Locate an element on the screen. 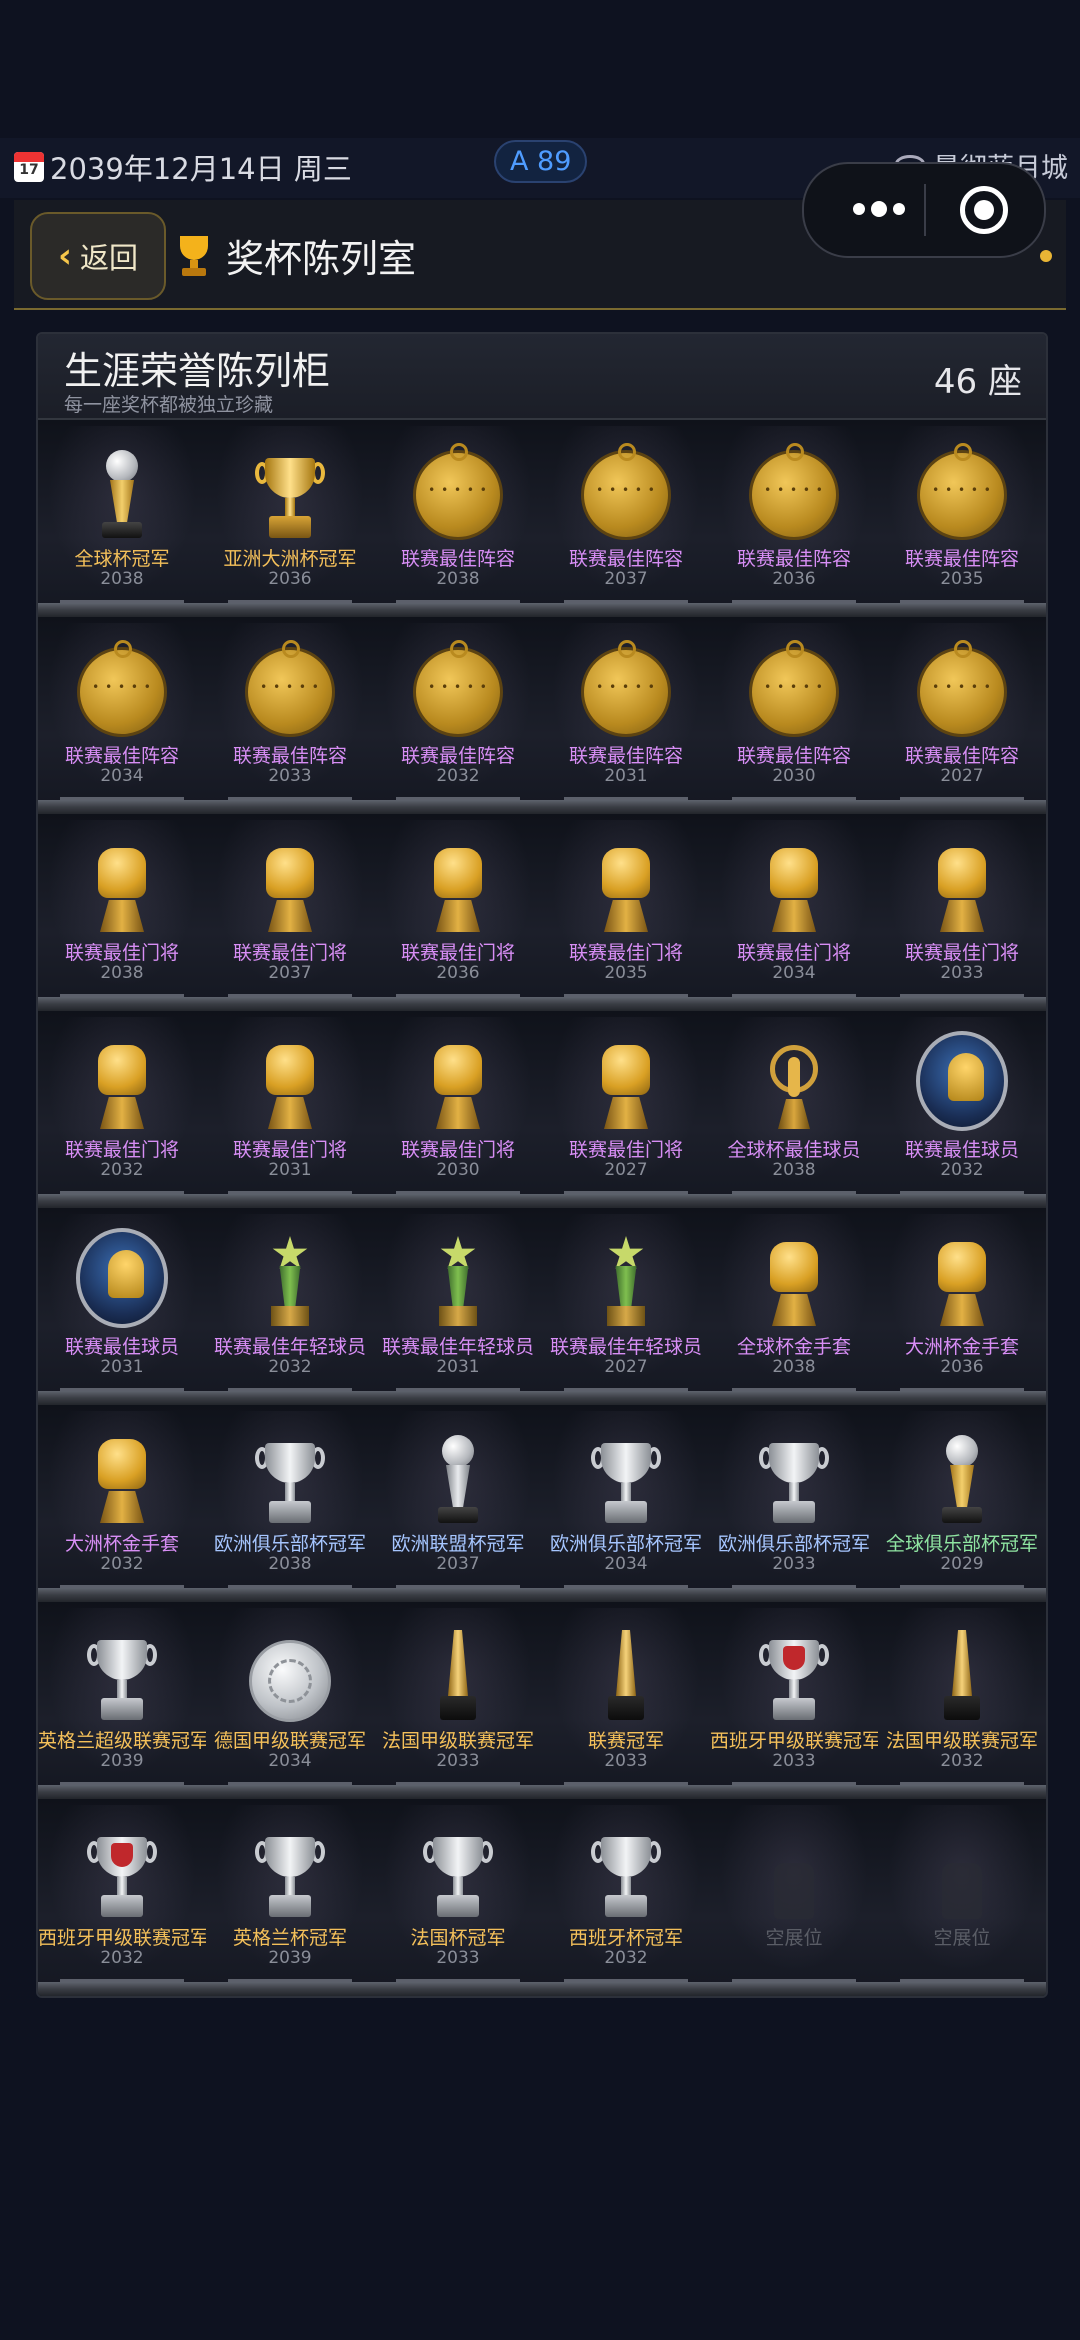  trophy-slot: 联赛最佳阵容2027 is located at coordinates (962, 708).